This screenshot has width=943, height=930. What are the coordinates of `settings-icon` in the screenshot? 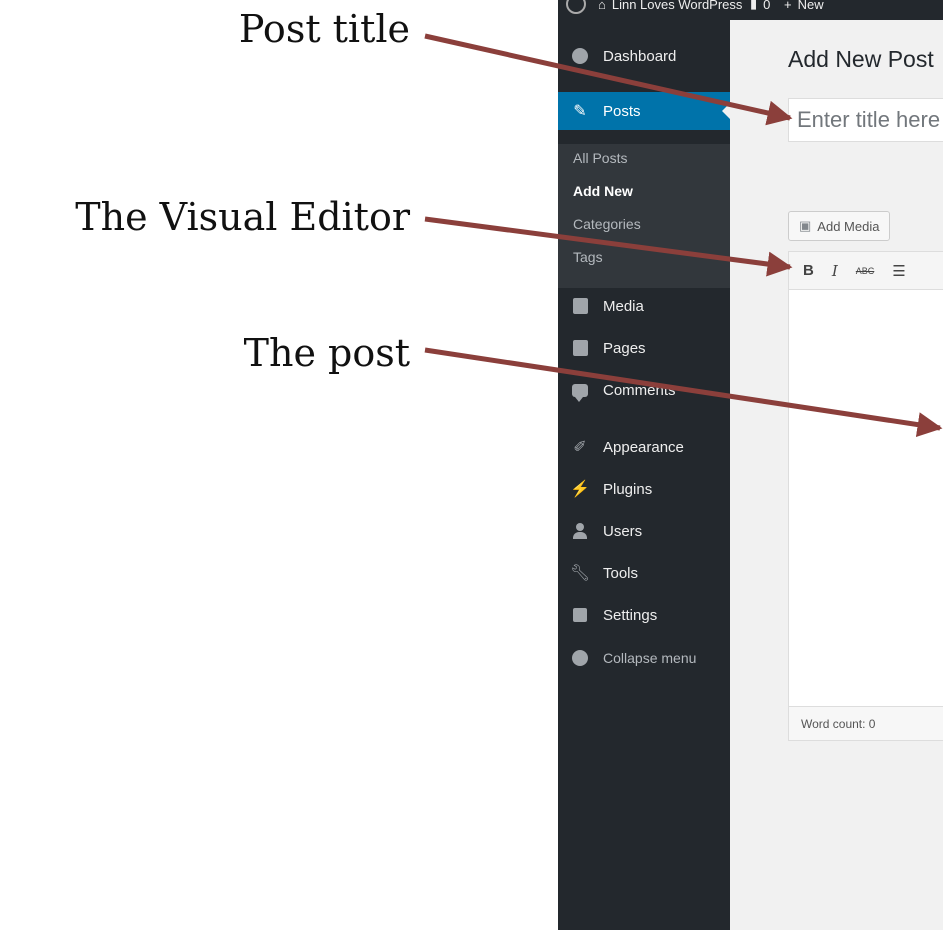 It's located at (580, 615).